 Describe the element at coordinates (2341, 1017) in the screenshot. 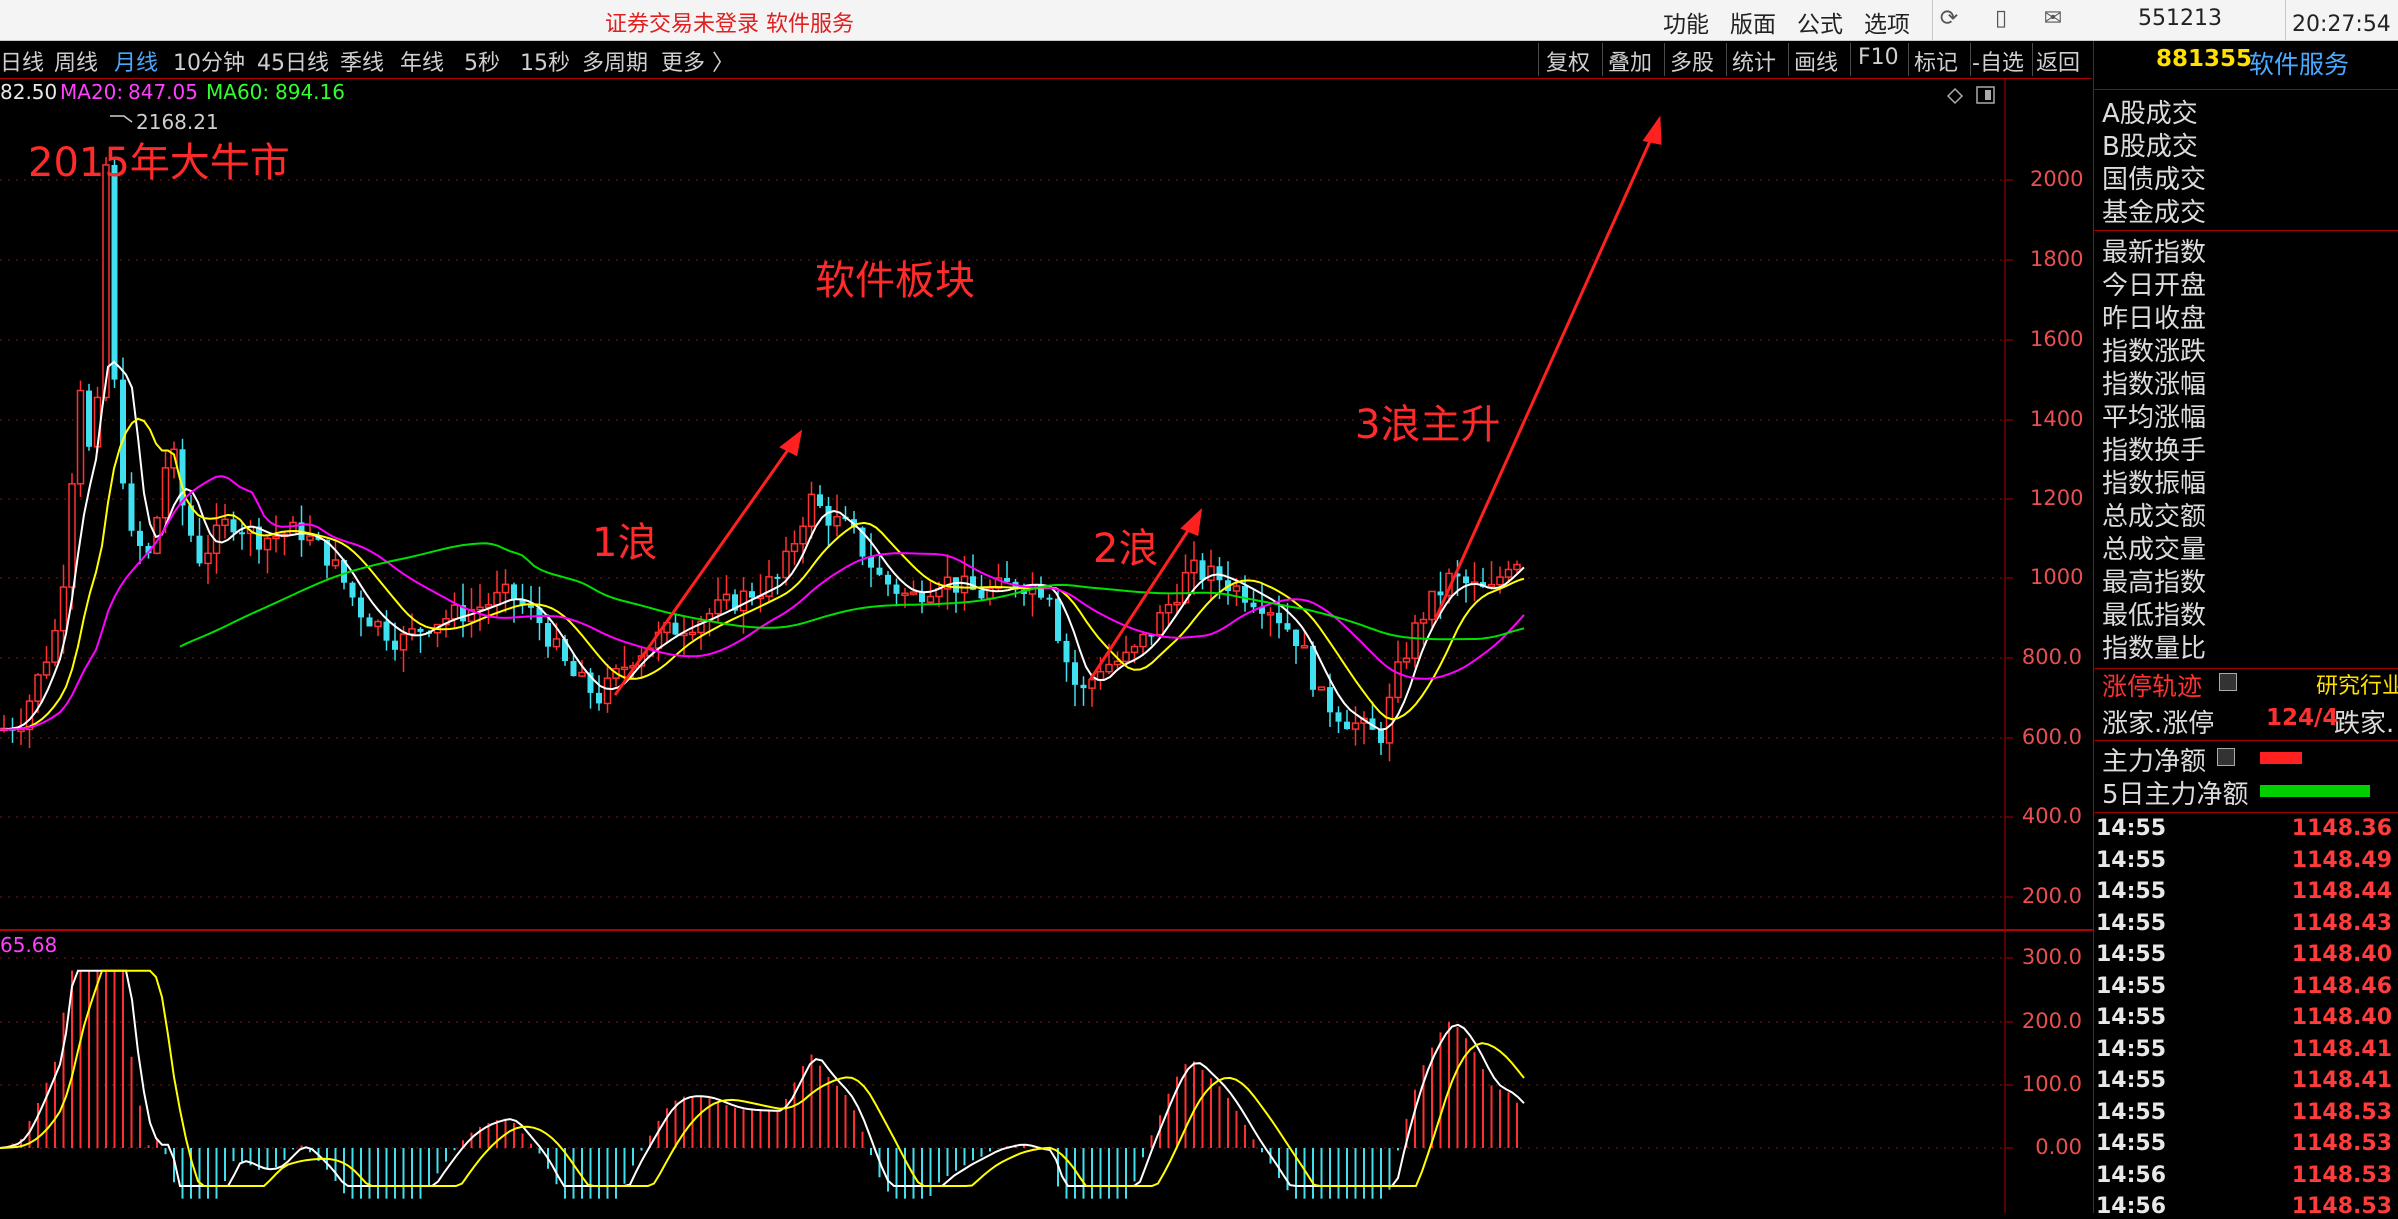

I see `tick-value: 1148.40` at that location.